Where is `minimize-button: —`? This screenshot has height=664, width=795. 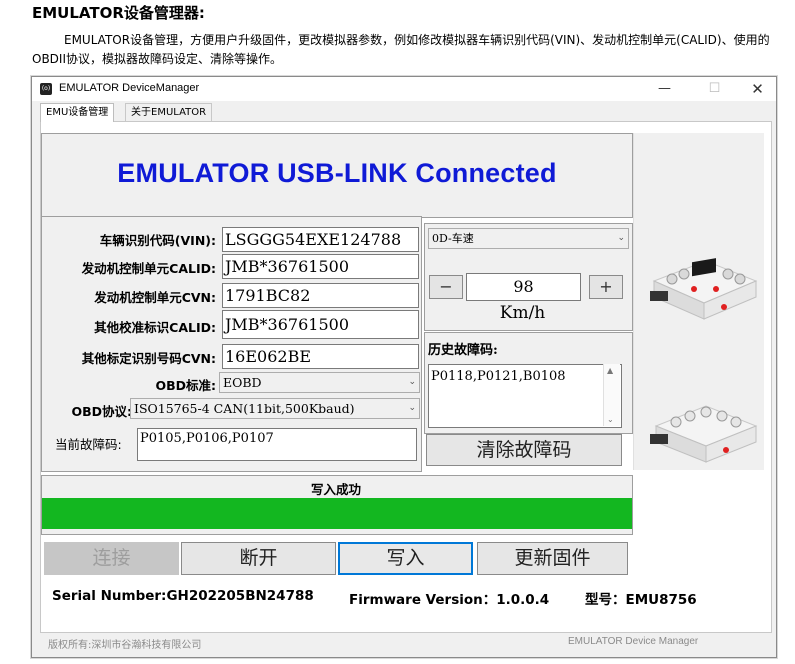
minimize-button: — is located at coordinates (664, 89).